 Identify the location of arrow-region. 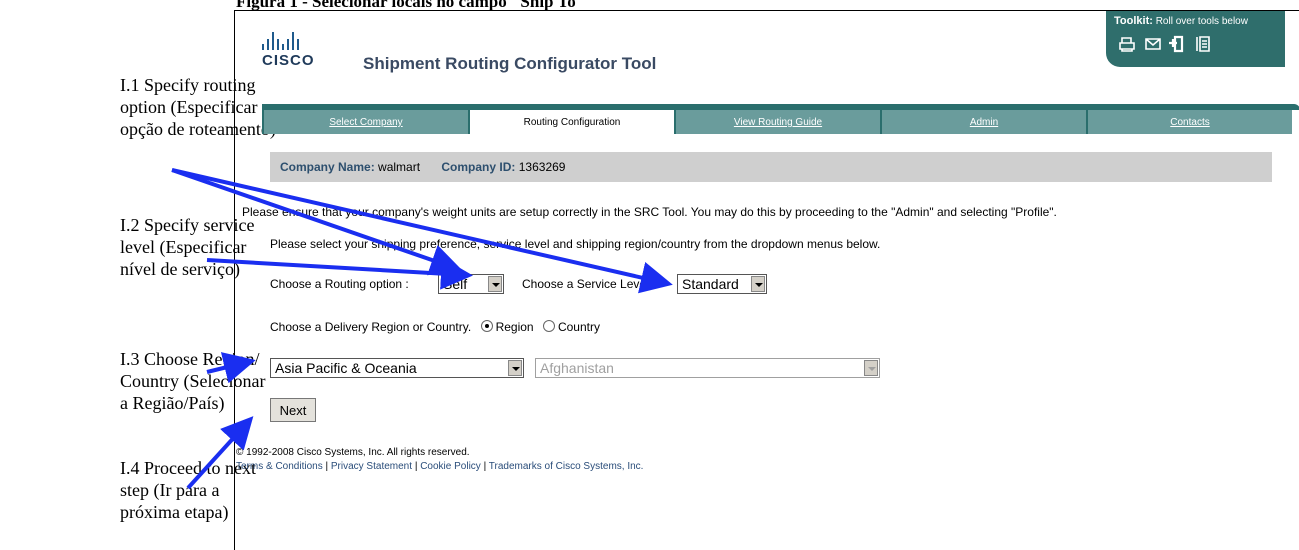
(231, 368).